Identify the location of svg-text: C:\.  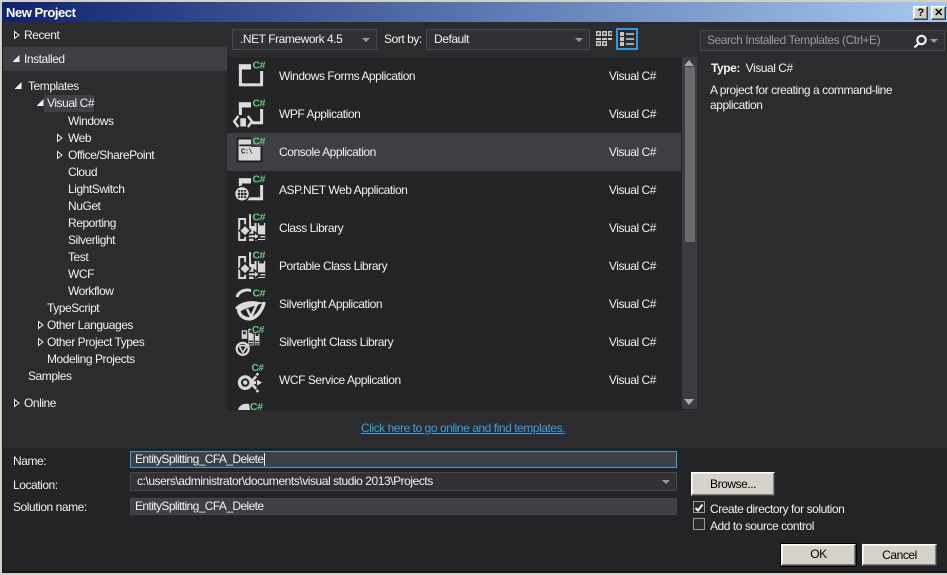
(247, 153).